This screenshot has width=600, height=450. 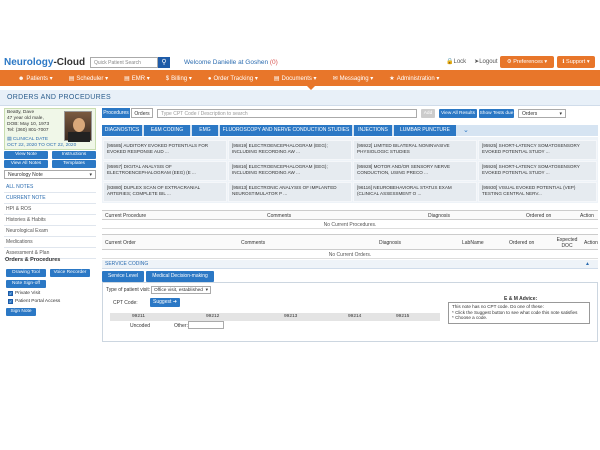 I want to click on calendar-icon: ▤, so click(x=71, y=78).